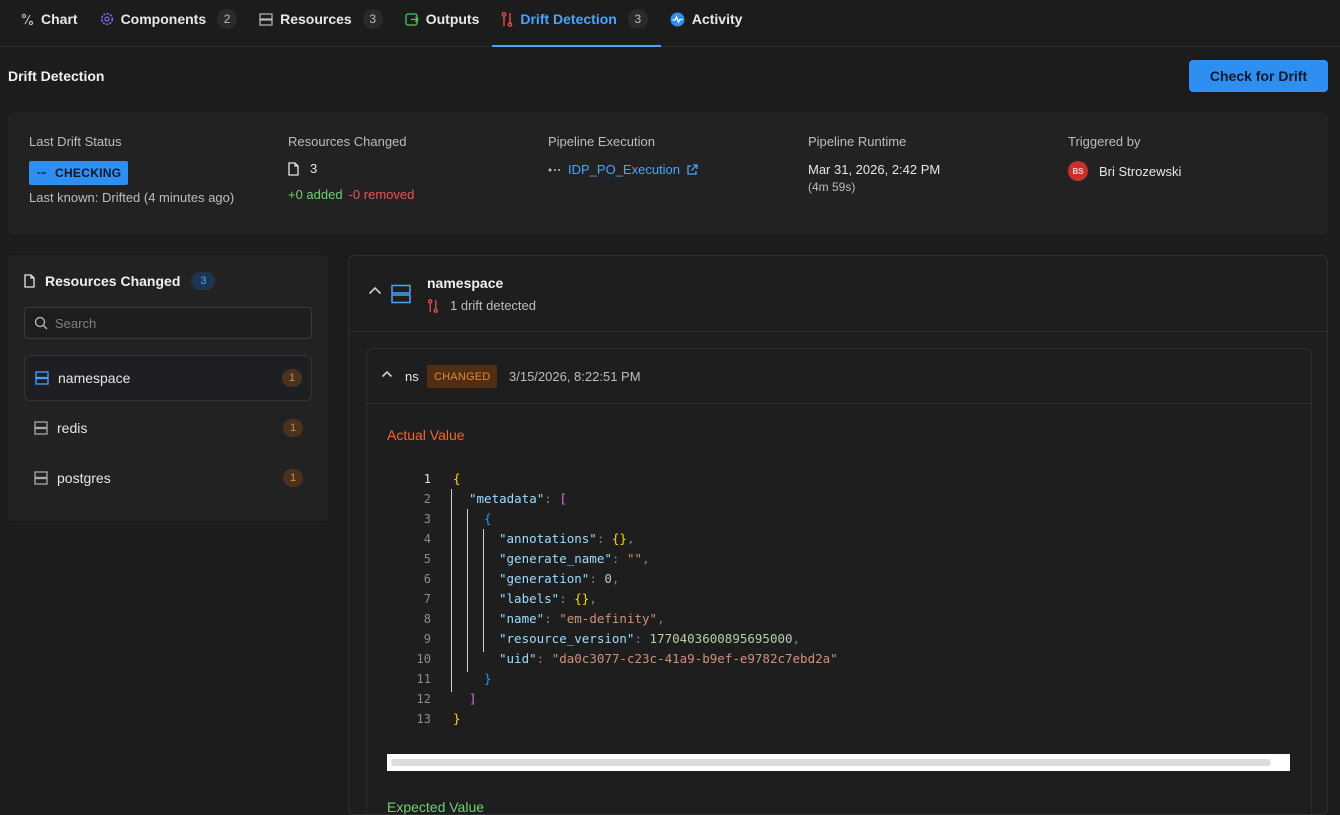 This screenshot has width=1340, height=815. Describe the element at coordinates (94, 378) in the screenshot. I see `sidebar-item-label: namespace` at that location.